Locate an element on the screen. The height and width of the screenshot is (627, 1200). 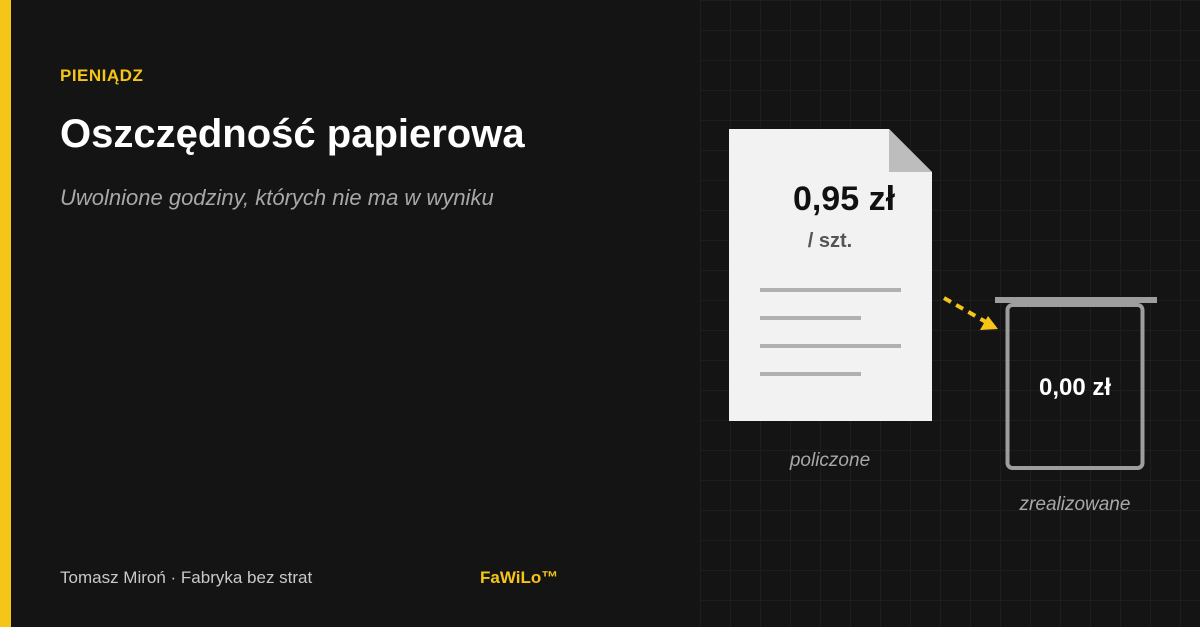
category-label: PIENIĄDZ is located at coordinates (102, 75).